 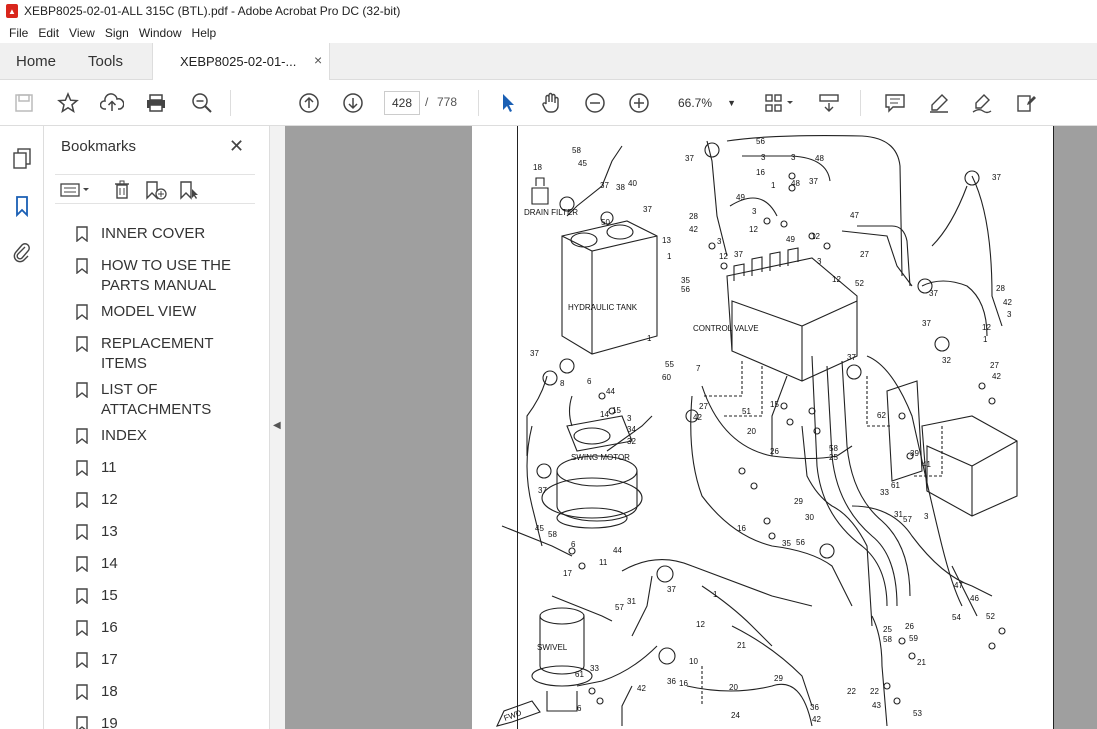 I want to click on bookmark-item: LIST OF ATTACHMENTS, so click(x=162, y=400).